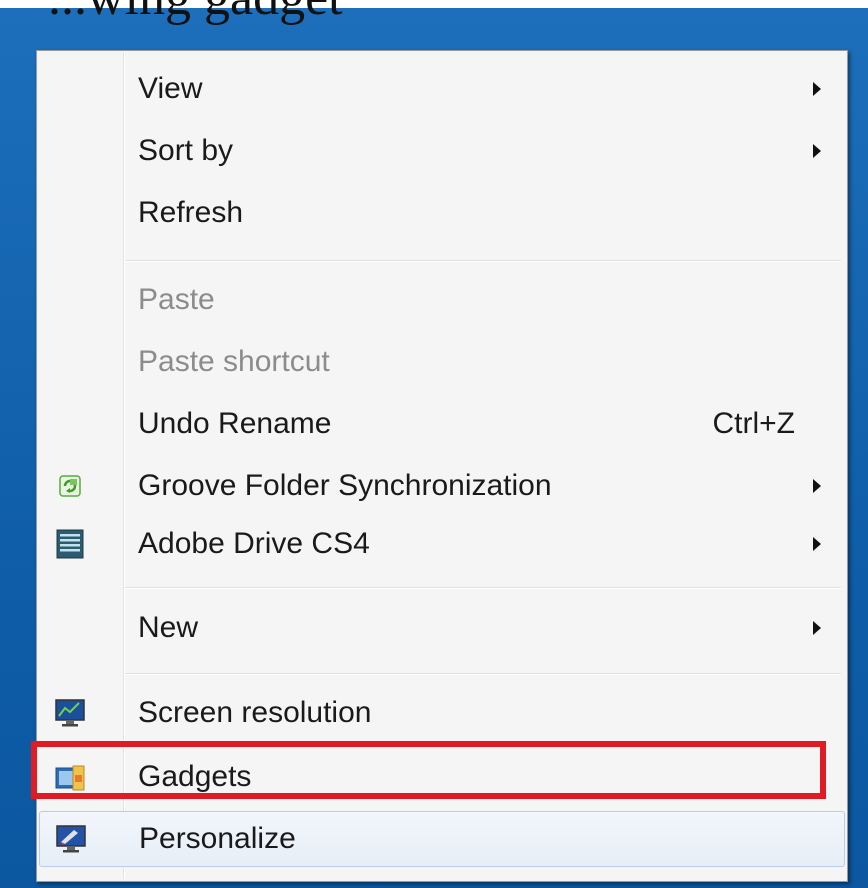  What do you see at coordinates (235, 423) in the screenshot?
I see `menu-item-label: Undo Rename` at bounding box center [235, 423].